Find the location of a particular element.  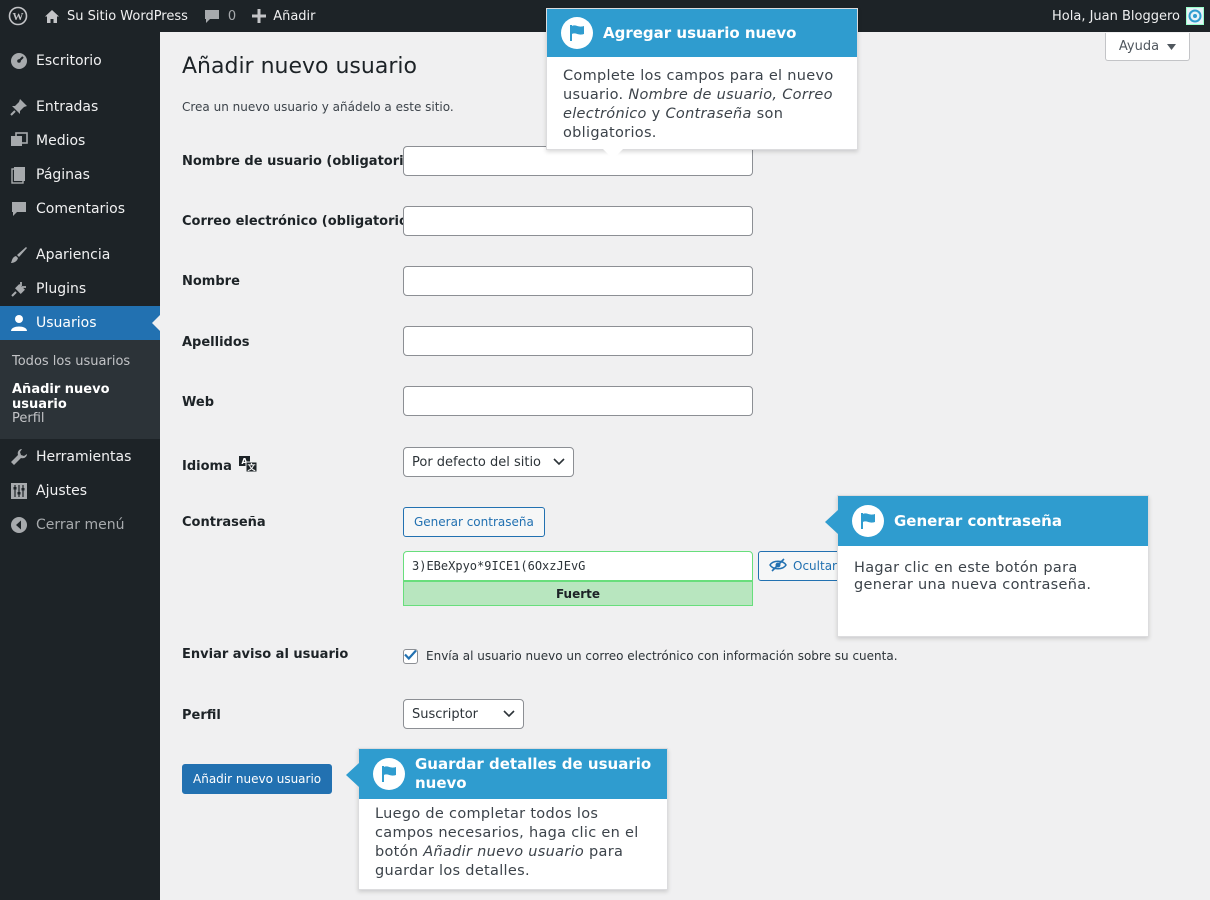

user-icon is located at coordinates (19, 323).